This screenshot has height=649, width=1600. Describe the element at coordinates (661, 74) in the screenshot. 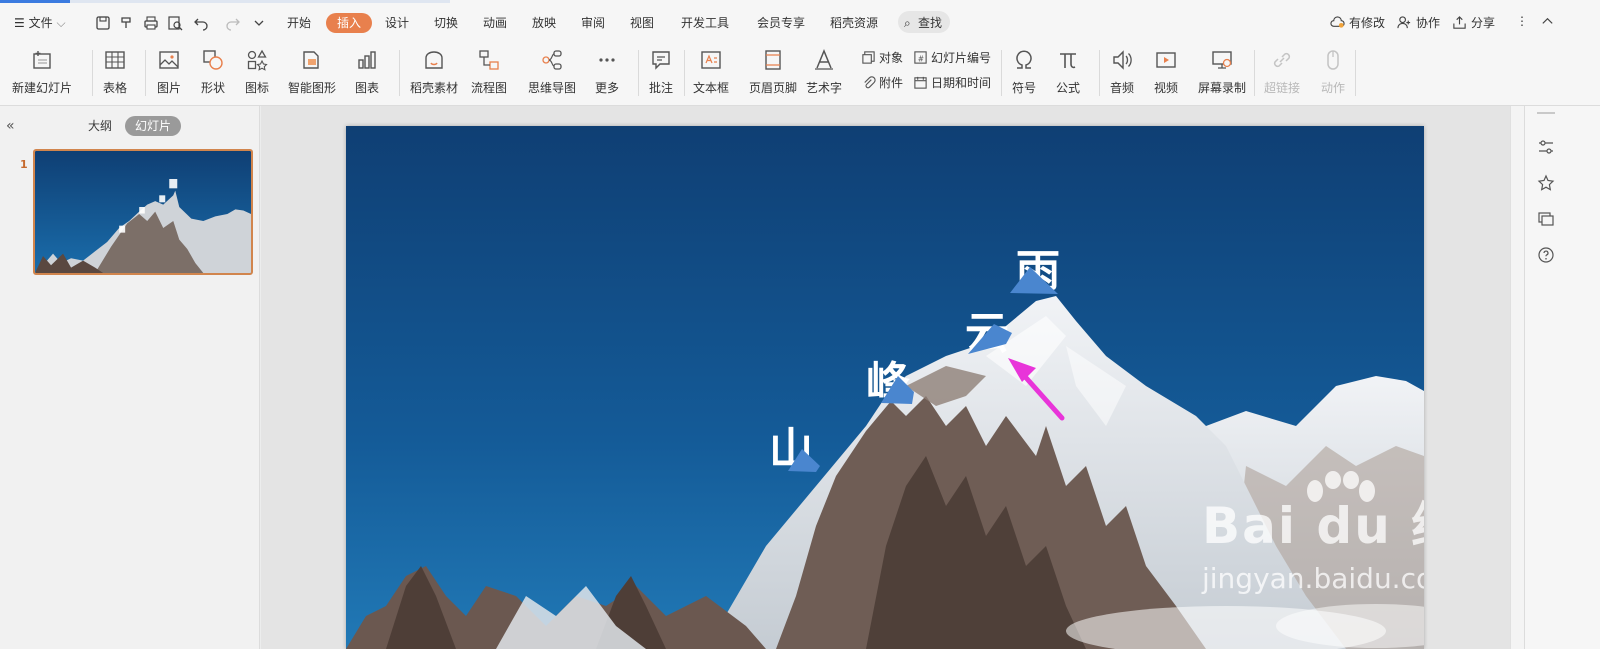

I see `comment-button: 批注` at that location.